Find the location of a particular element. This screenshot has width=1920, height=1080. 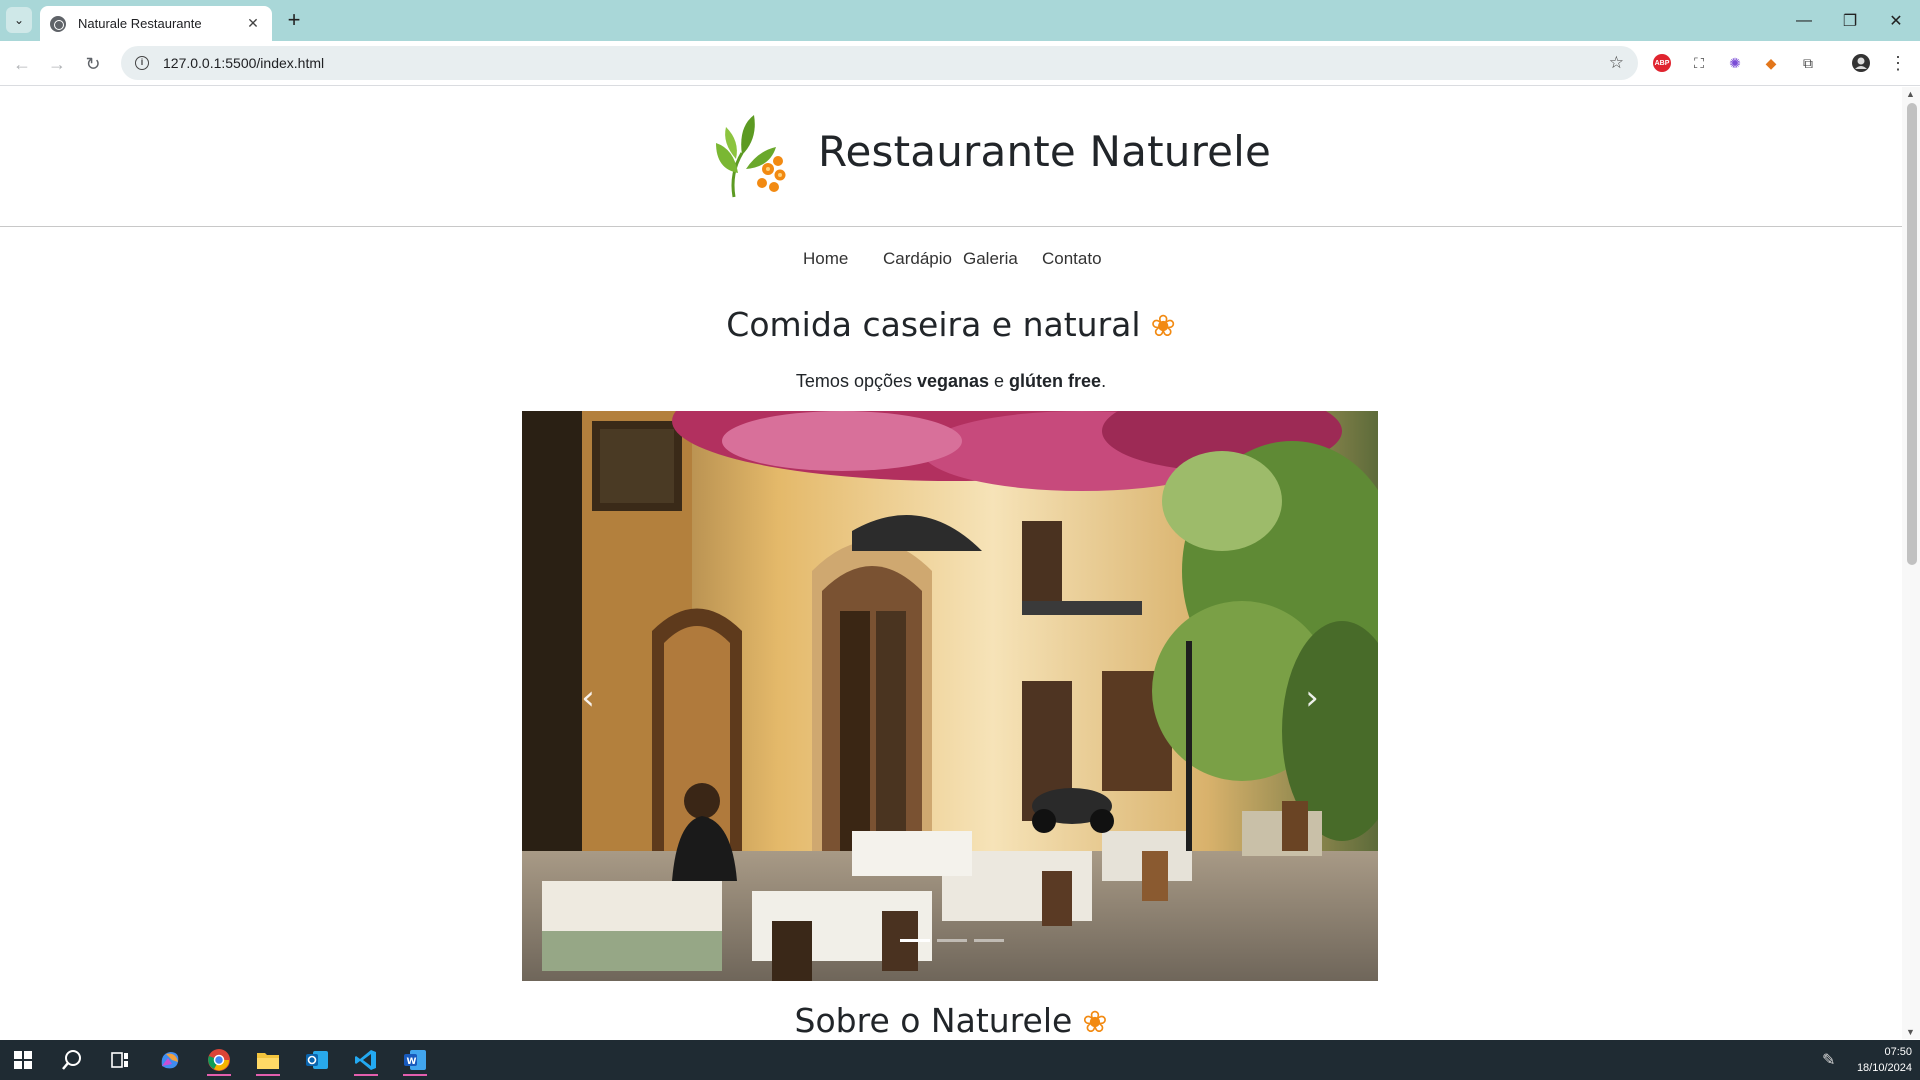

about-section-title: Sobre o Naturele ❀ is located at coordinates (951, 1020).